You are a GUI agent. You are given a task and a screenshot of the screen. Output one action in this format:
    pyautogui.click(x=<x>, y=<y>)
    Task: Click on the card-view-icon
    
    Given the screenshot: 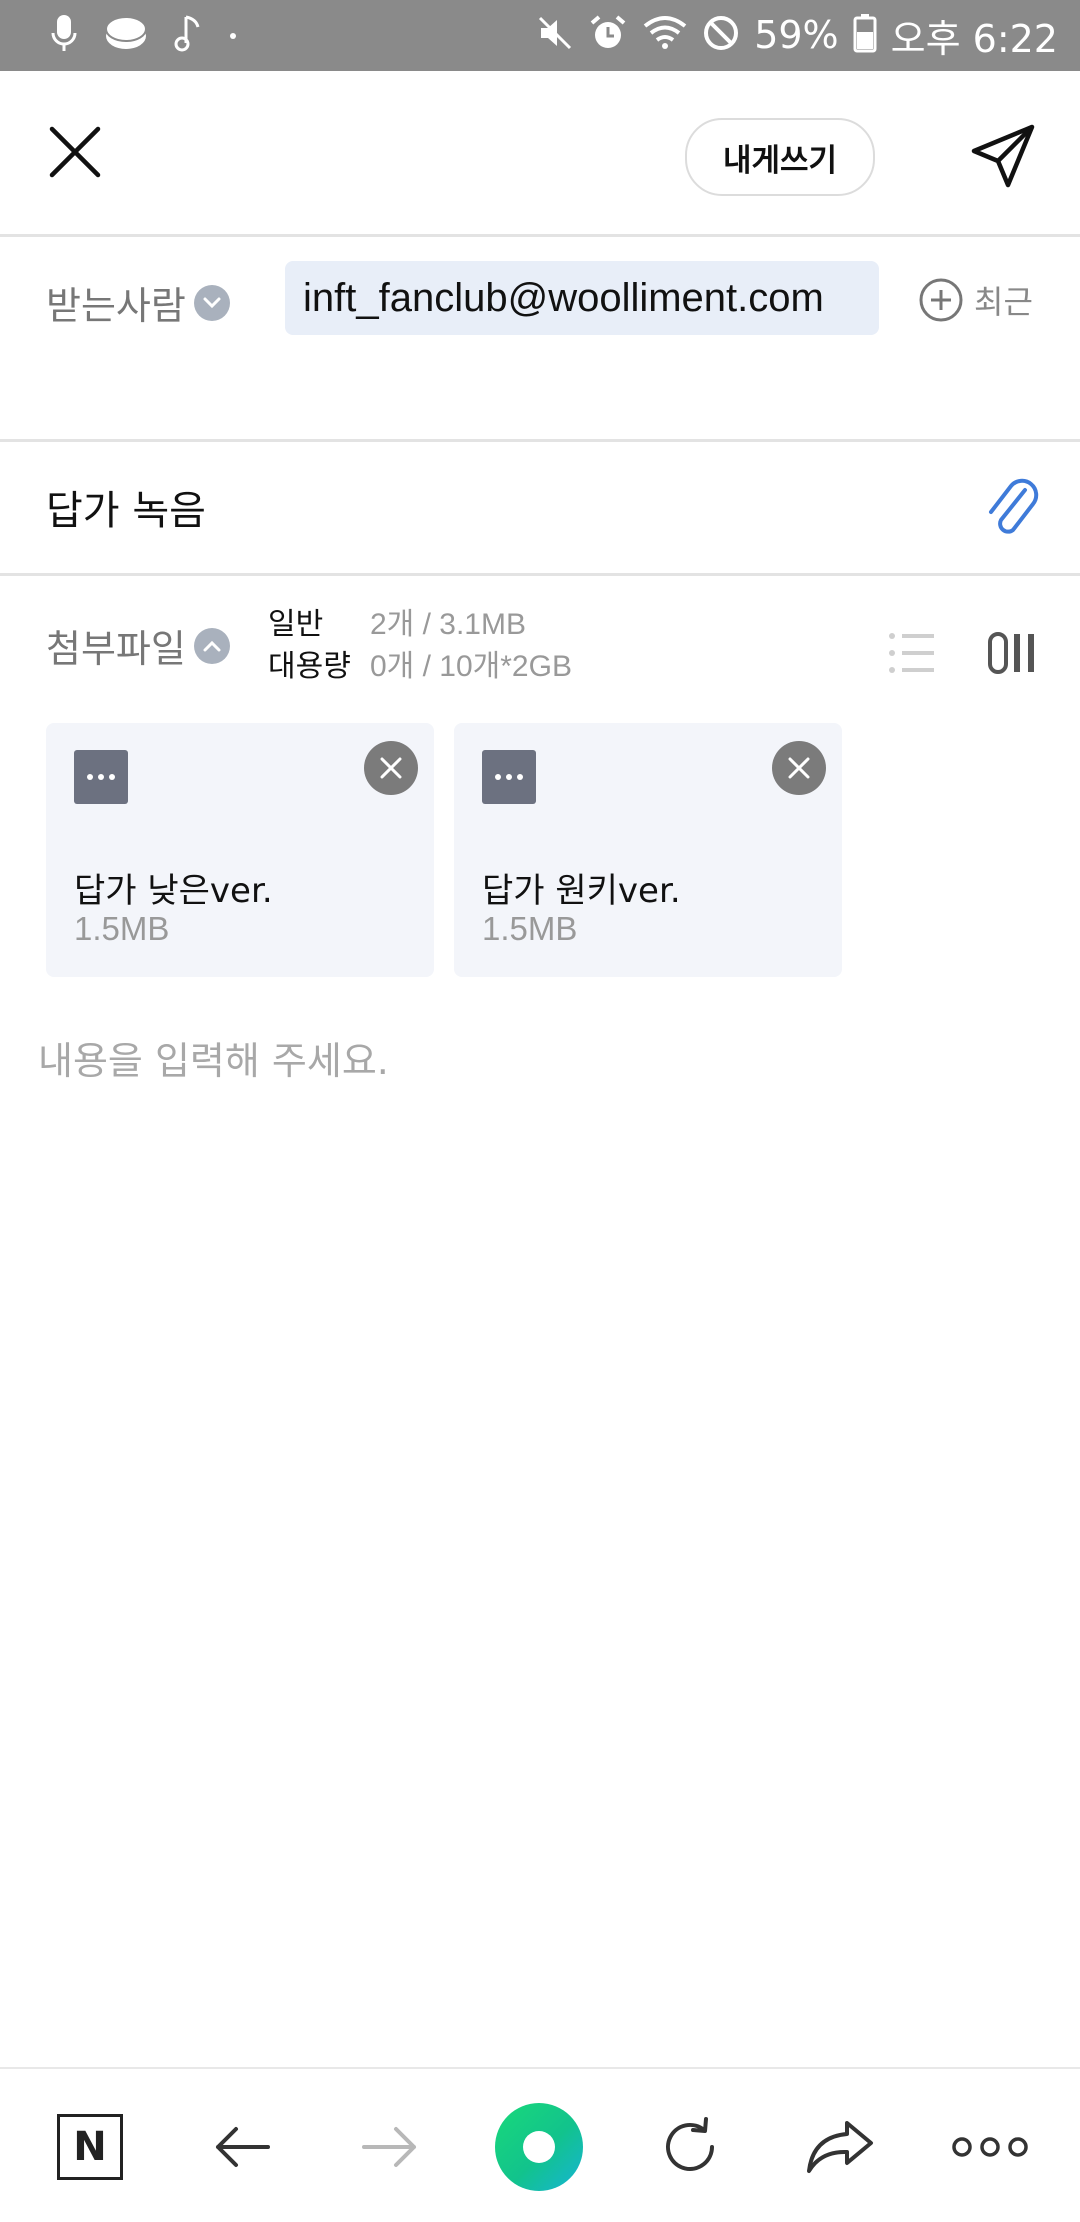 What is the action you would take?
    pyautogui.click(x=1011, y=653)
    